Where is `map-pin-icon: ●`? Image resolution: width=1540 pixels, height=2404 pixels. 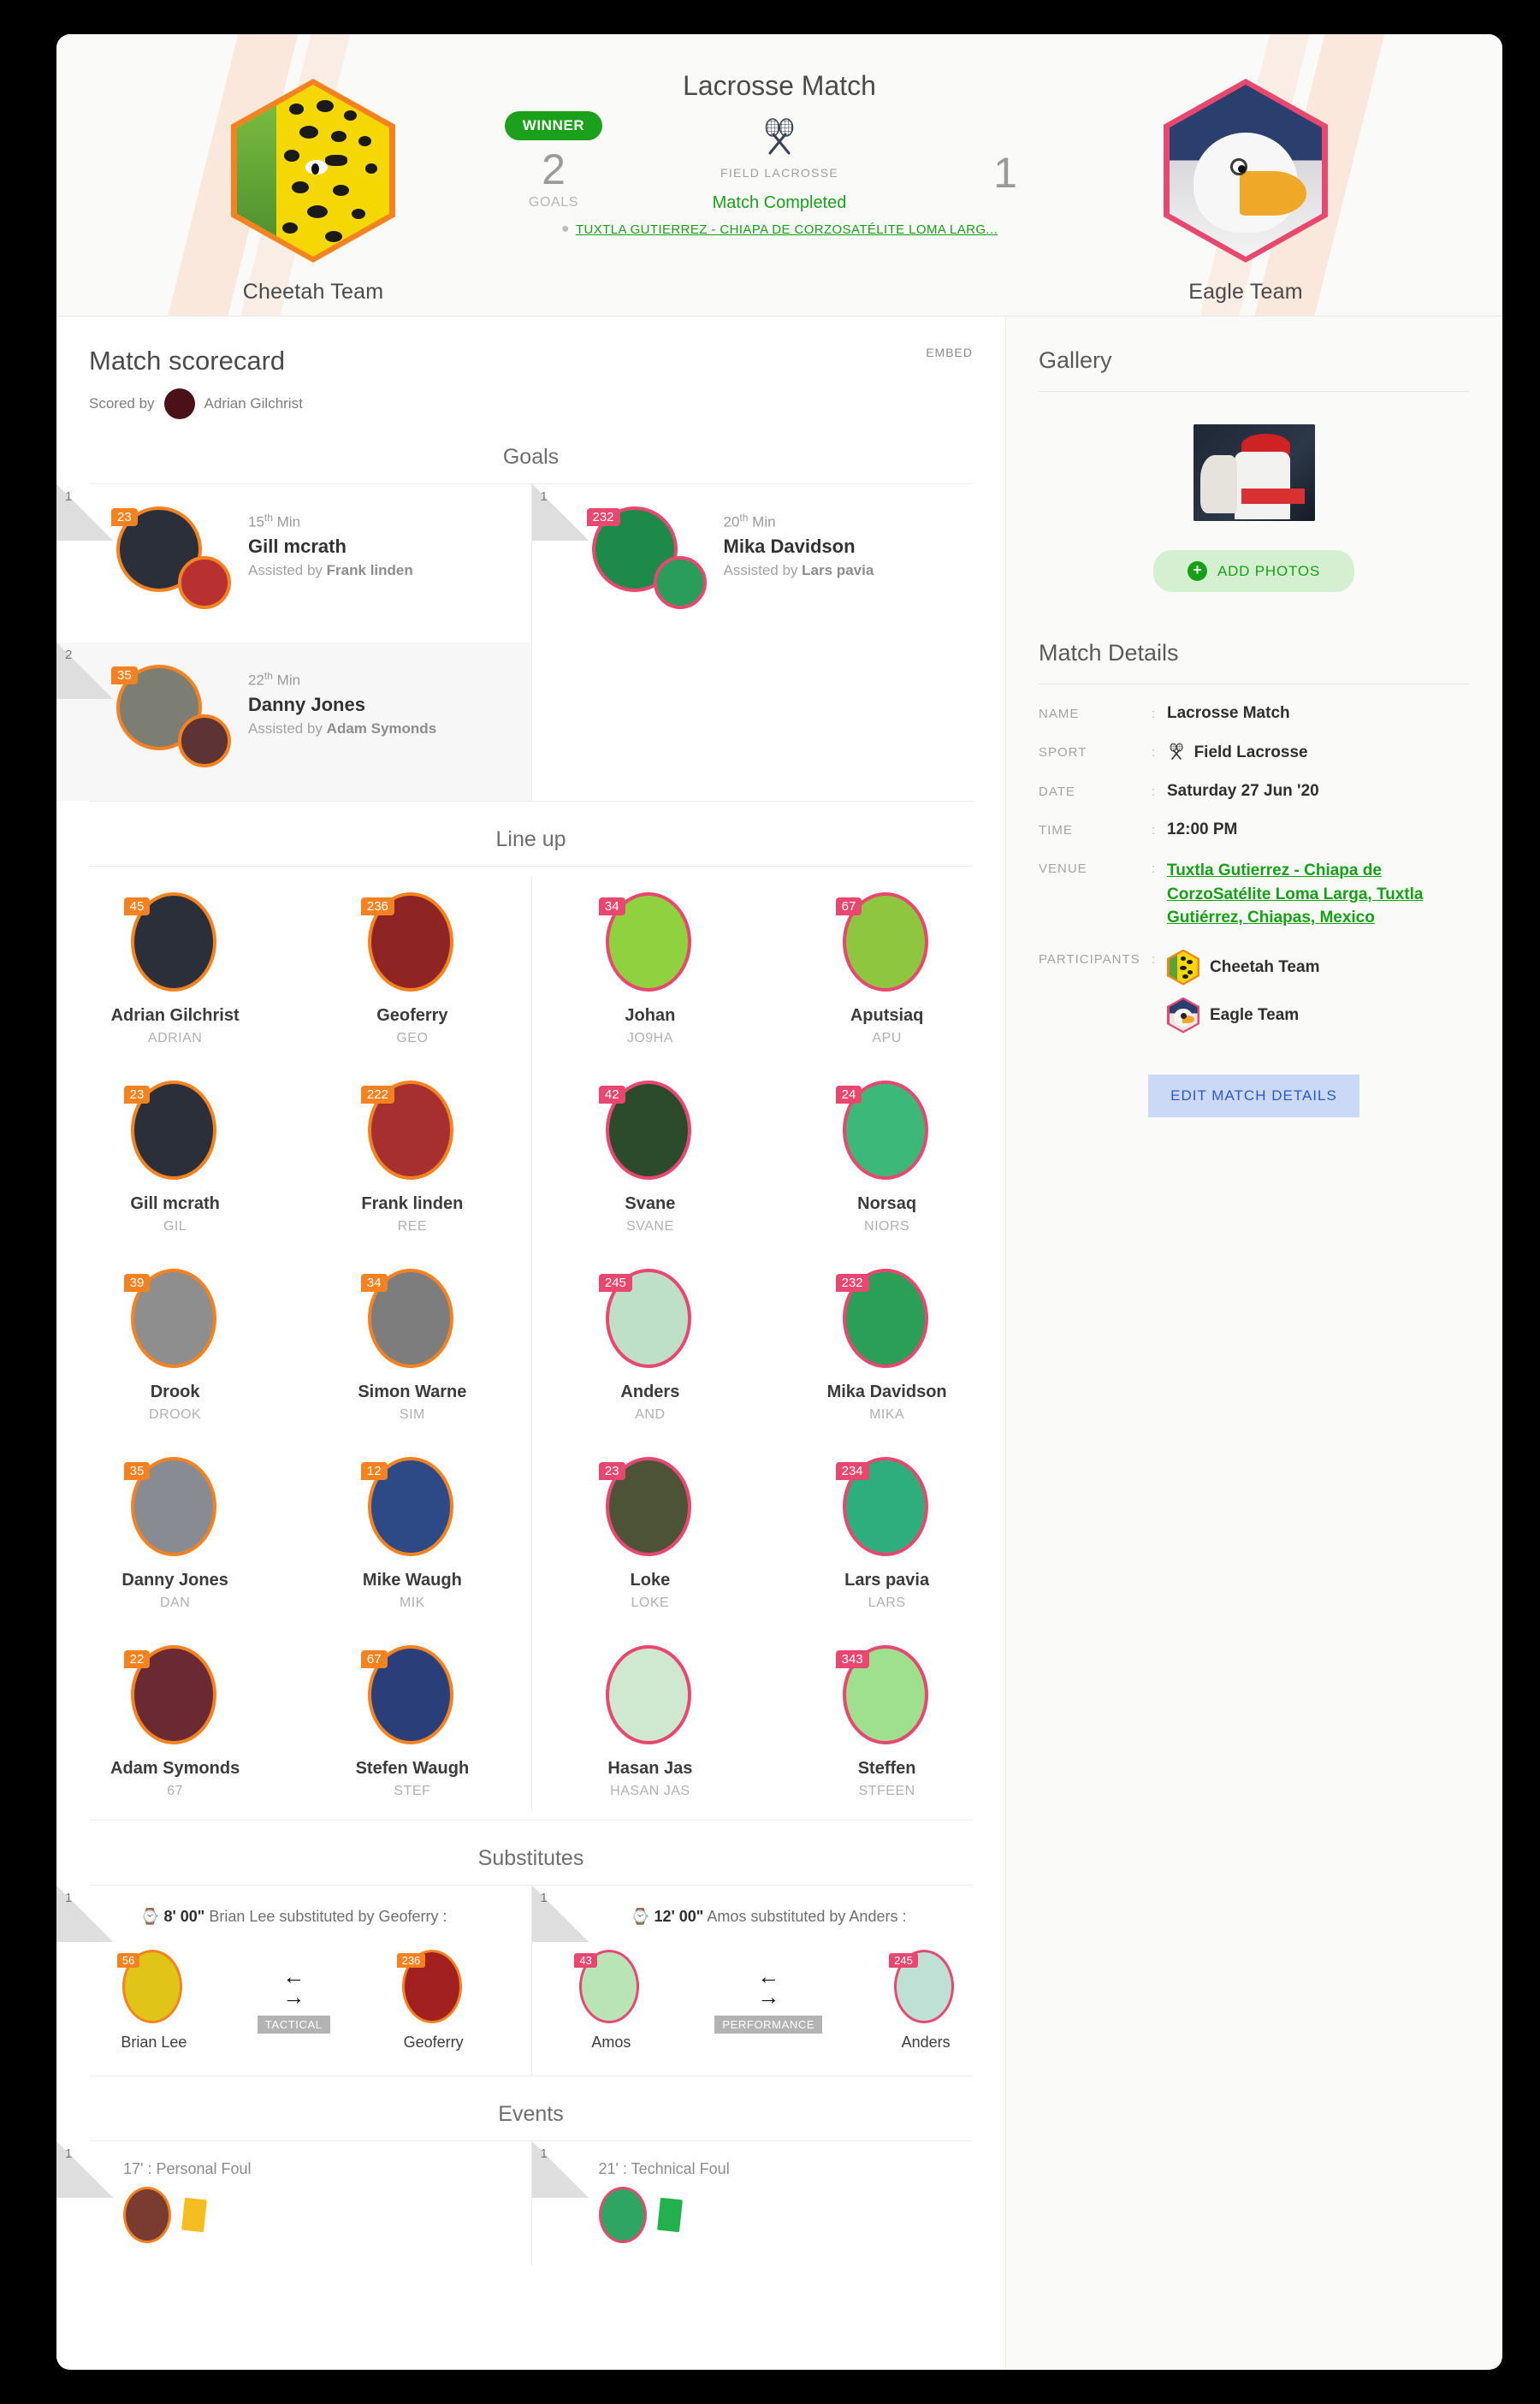
map-pin-icon: ● is located at coordinates (565, 229).